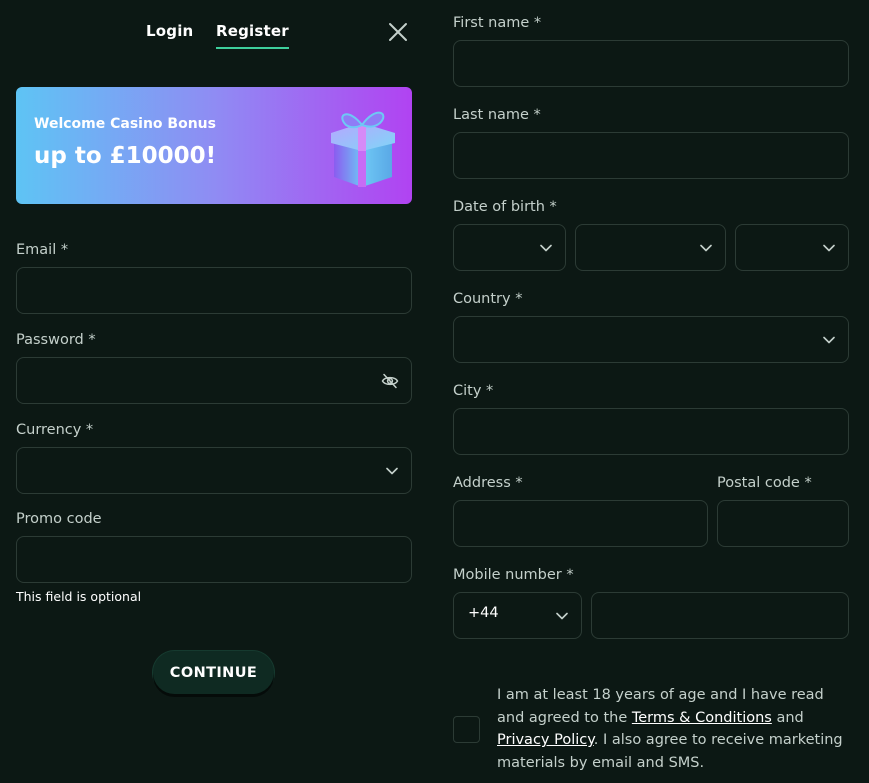 The image size is (869, 783). What do you see at coordinates (720, 615) in the screenshot?
I see `mobile-number-field` at bounding box center [720, 615].